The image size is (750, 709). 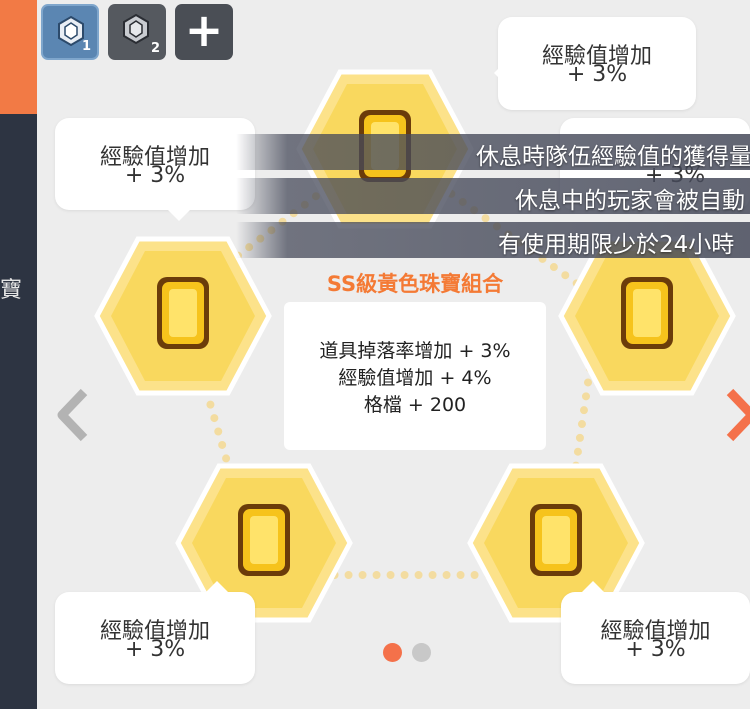 I want to click on page-dot, so click(x=421, y=652).